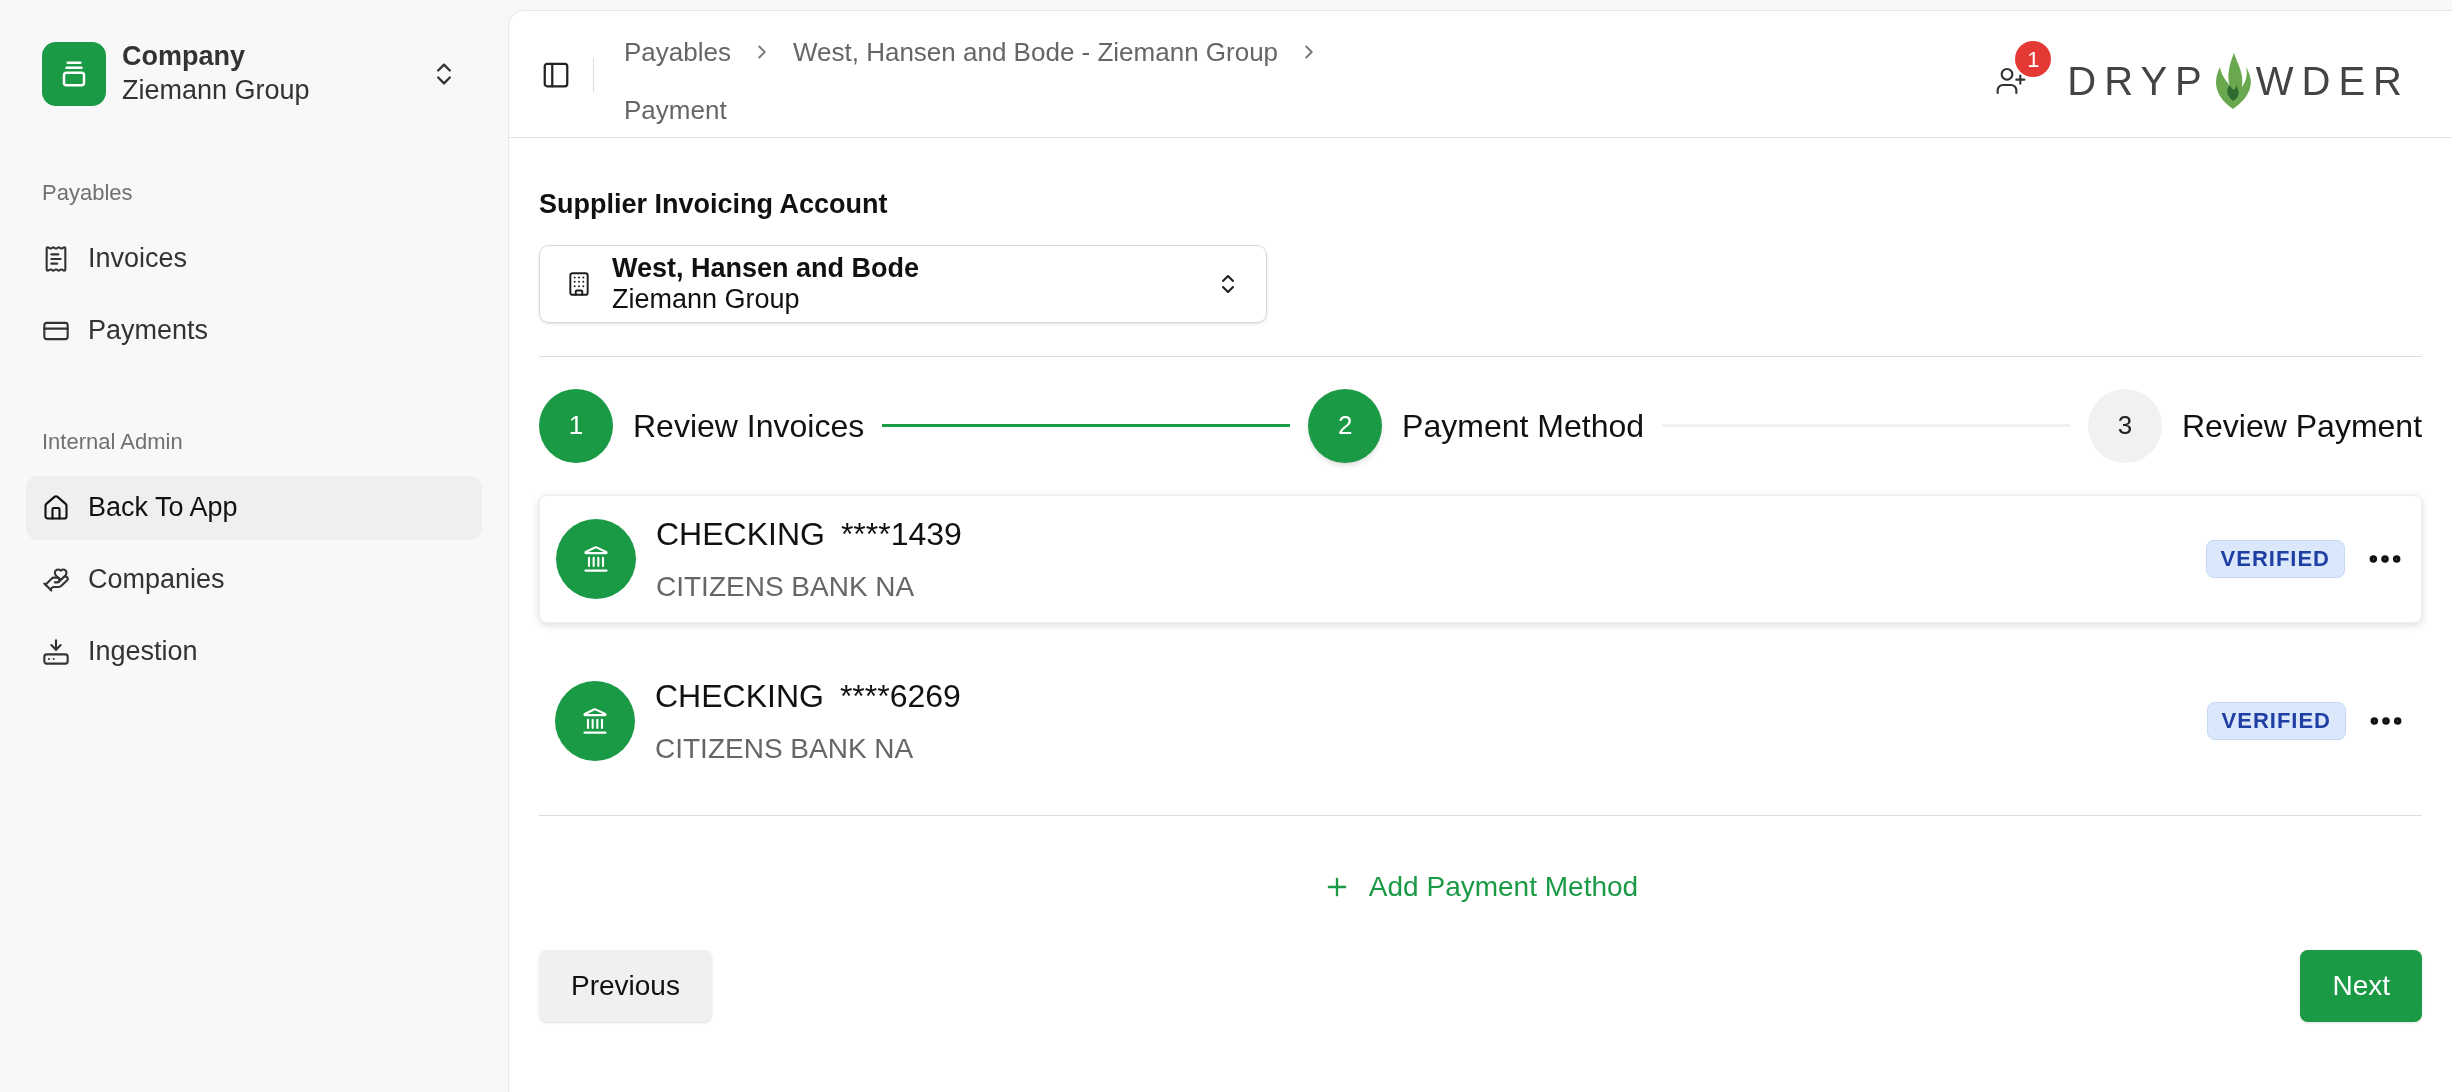 Image resolution: width=2452 pixels, height=1092 pixels. I want to click on step-number: 3, so click(2124, 425).